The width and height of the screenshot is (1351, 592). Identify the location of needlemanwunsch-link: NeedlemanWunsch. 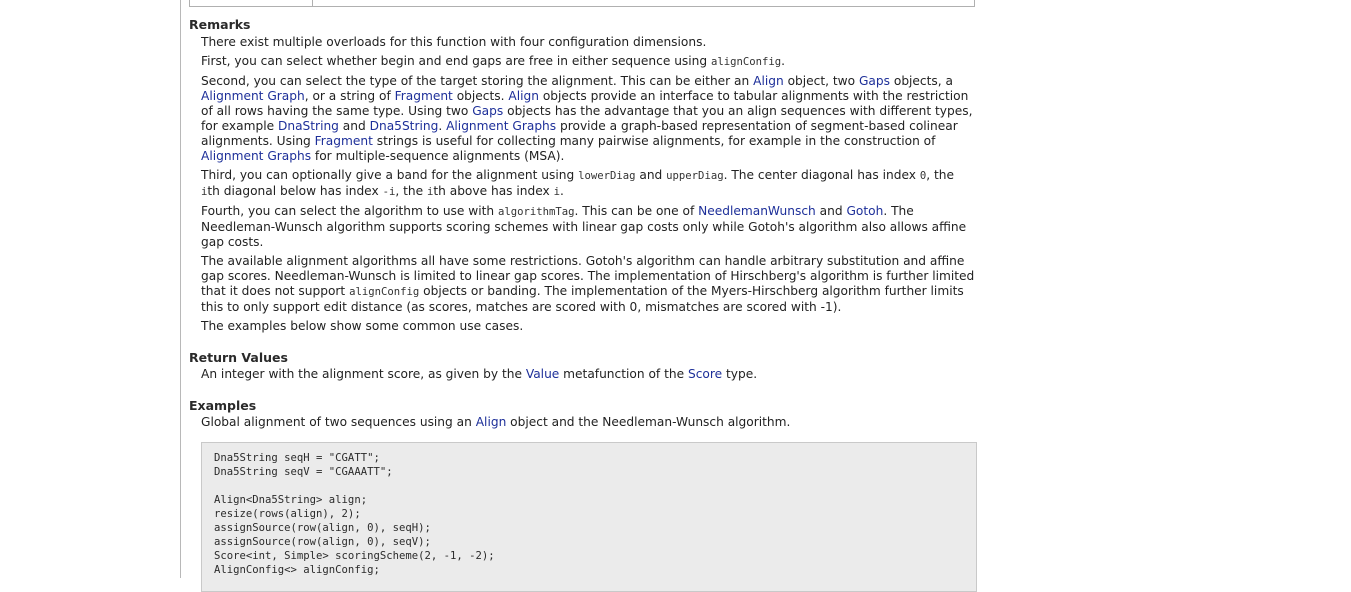
(757, 211).